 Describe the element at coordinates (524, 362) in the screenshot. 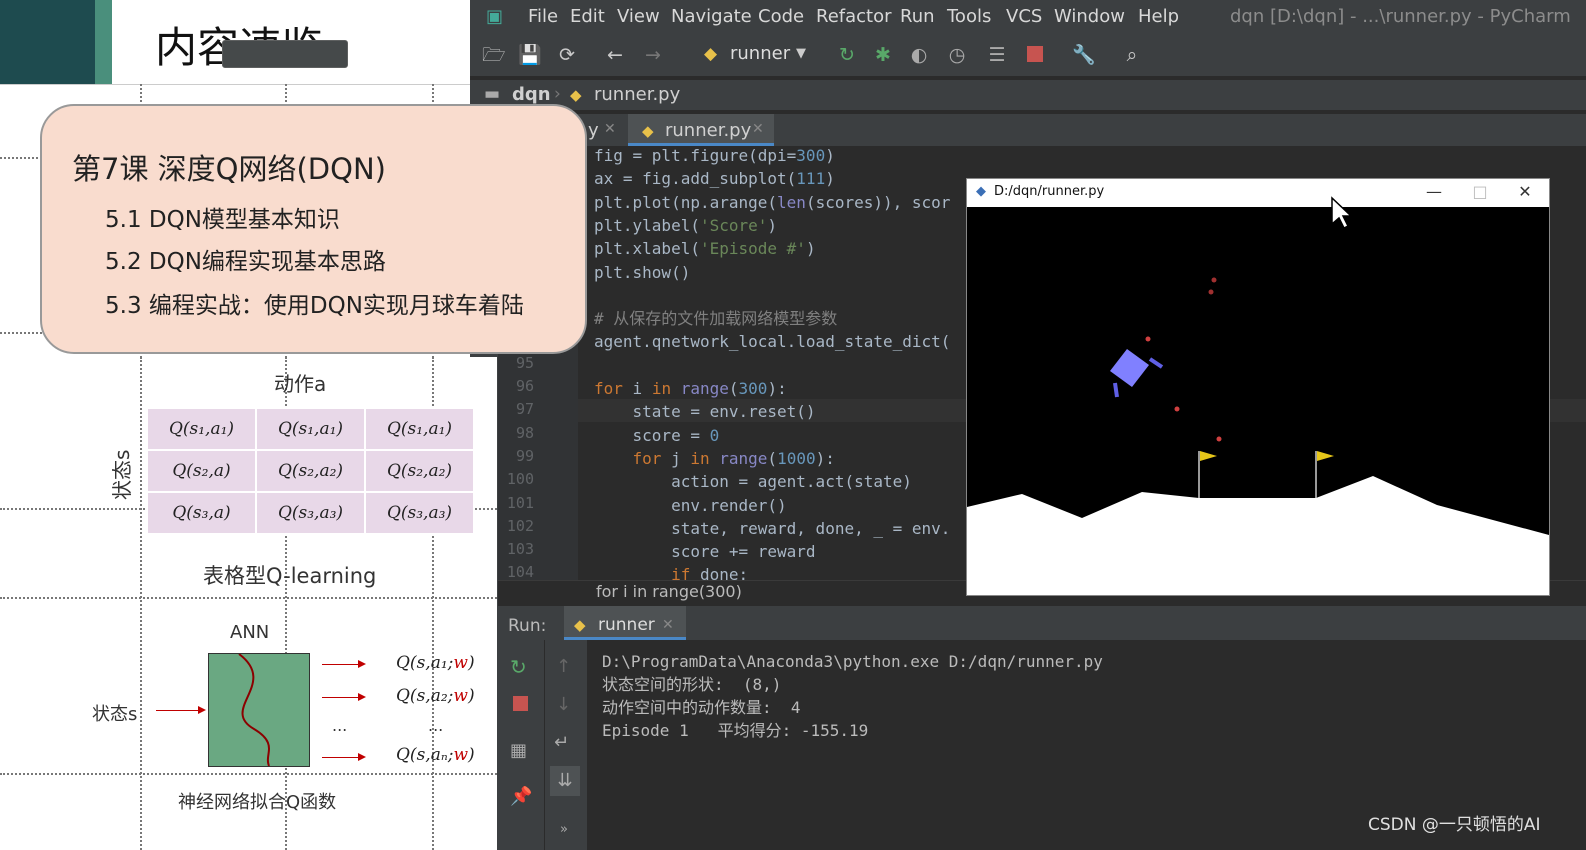

I see `line-number: 95` at that location.